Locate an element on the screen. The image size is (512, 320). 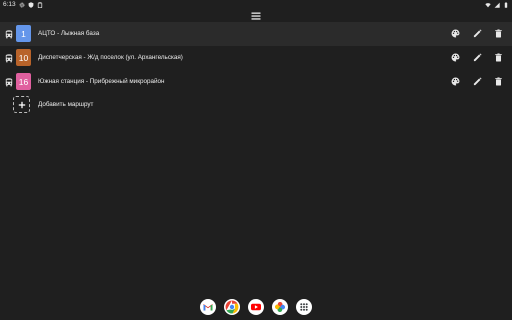
menu-icon is located at coordinates (256, 16).